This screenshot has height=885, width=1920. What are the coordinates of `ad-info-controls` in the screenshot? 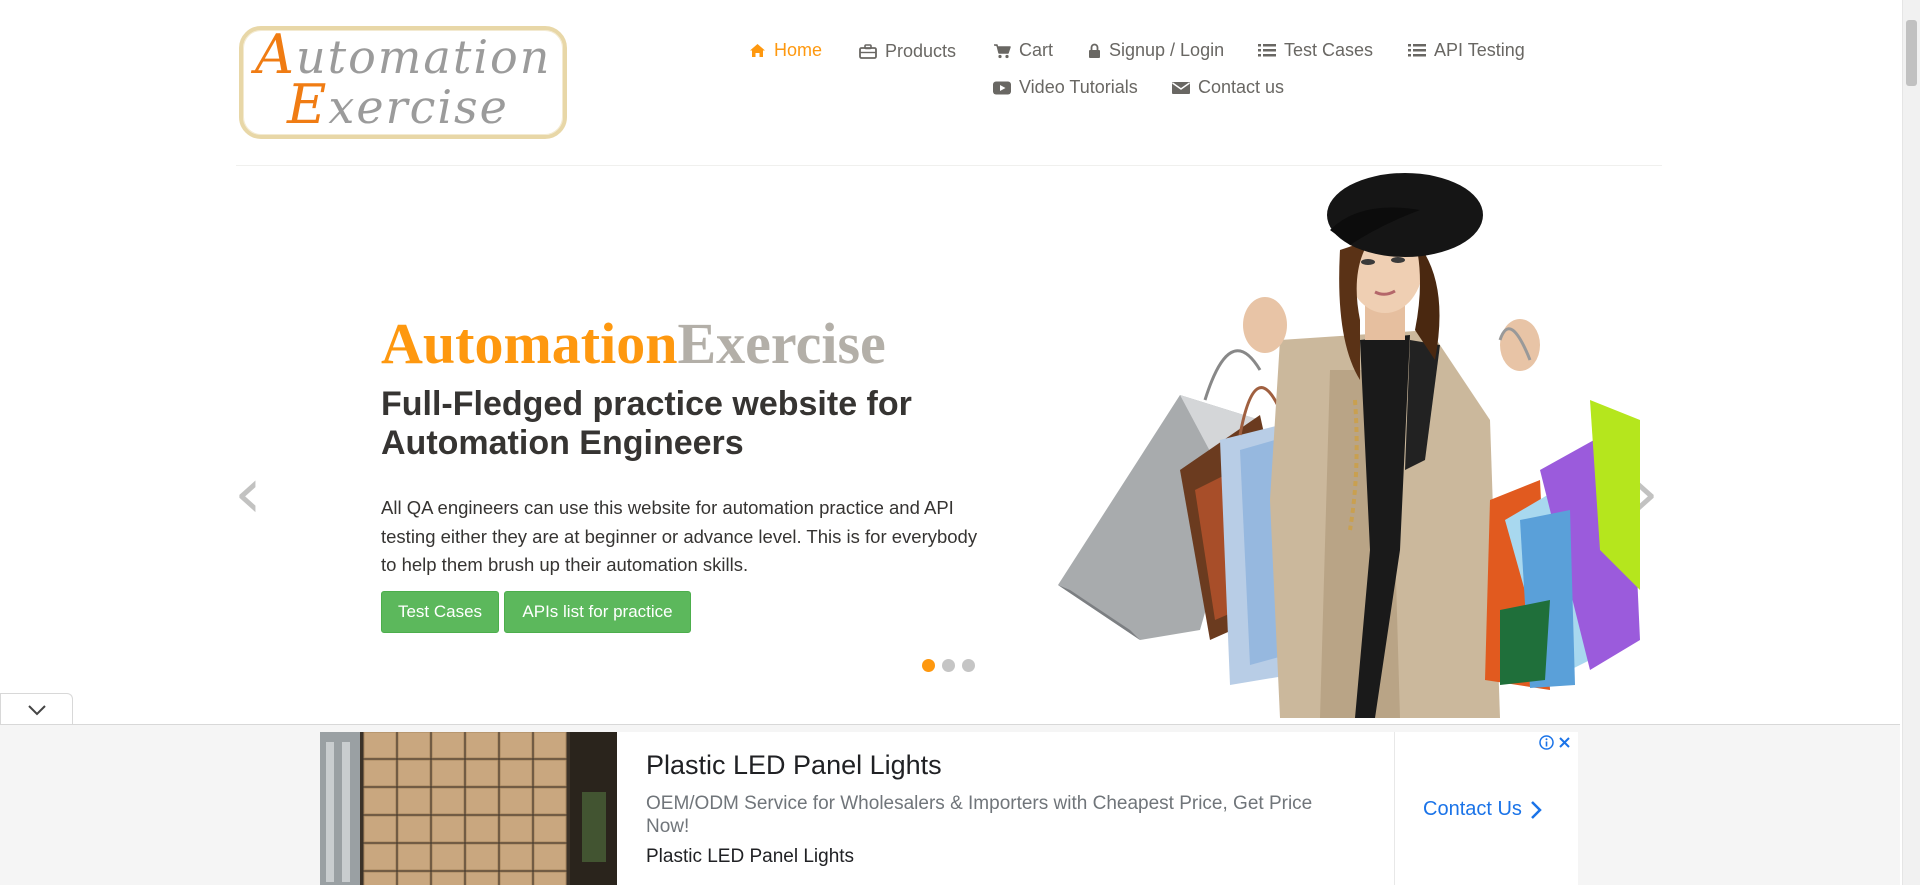 It's located at (1555, 742).